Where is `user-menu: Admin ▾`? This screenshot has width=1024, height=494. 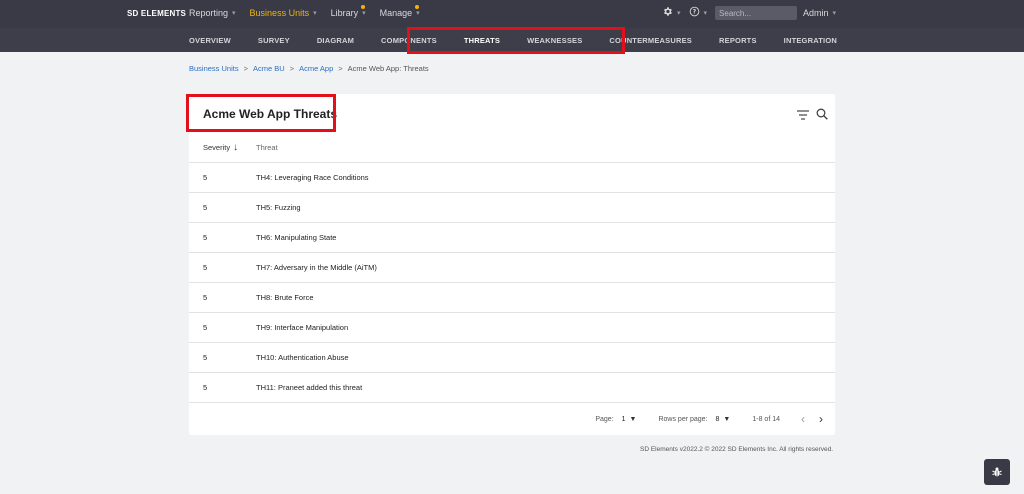
user-menu: Admin ▾ is located at coordinates (819, 13).